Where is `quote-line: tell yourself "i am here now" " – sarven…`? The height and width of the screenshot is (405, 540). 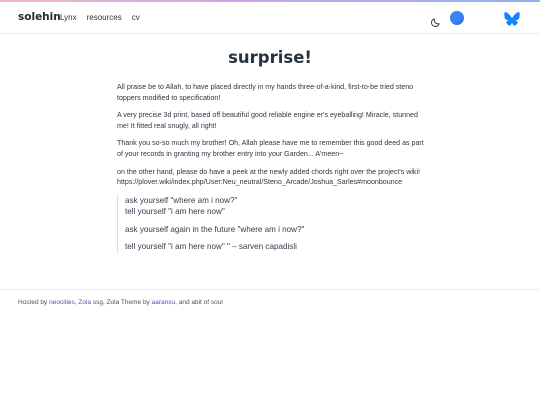
quote-line: tell yourself "i am here now" " – sarven… is located at coordinates (211, 247).